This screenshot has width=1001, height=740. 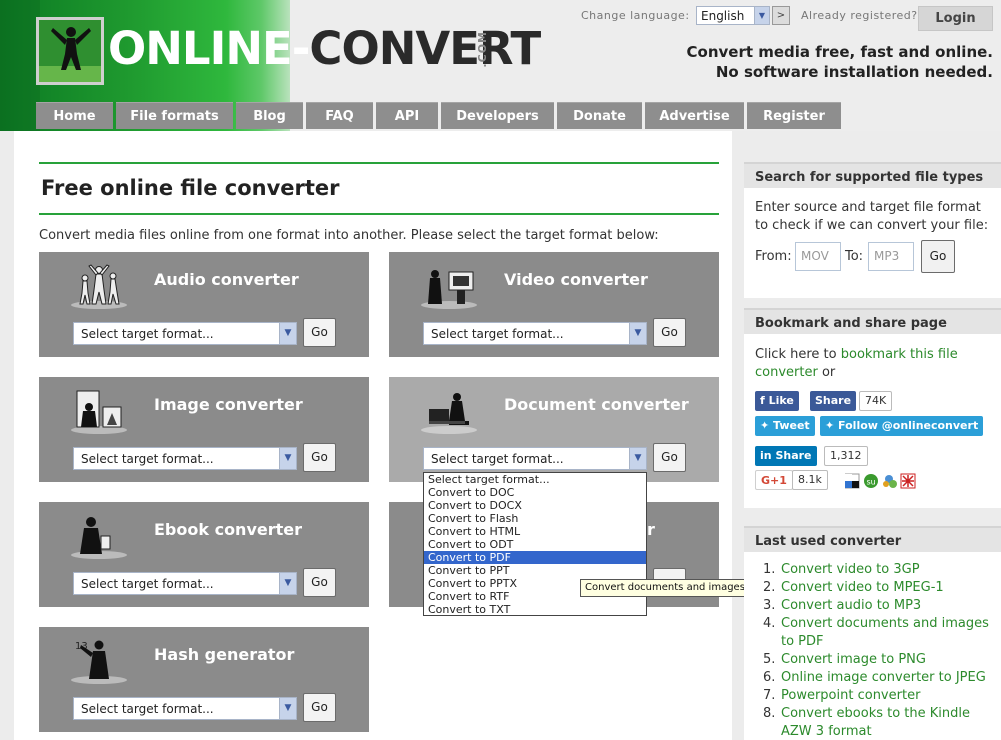 I want to click on language-go-button: >, so click(x=781, y=15).